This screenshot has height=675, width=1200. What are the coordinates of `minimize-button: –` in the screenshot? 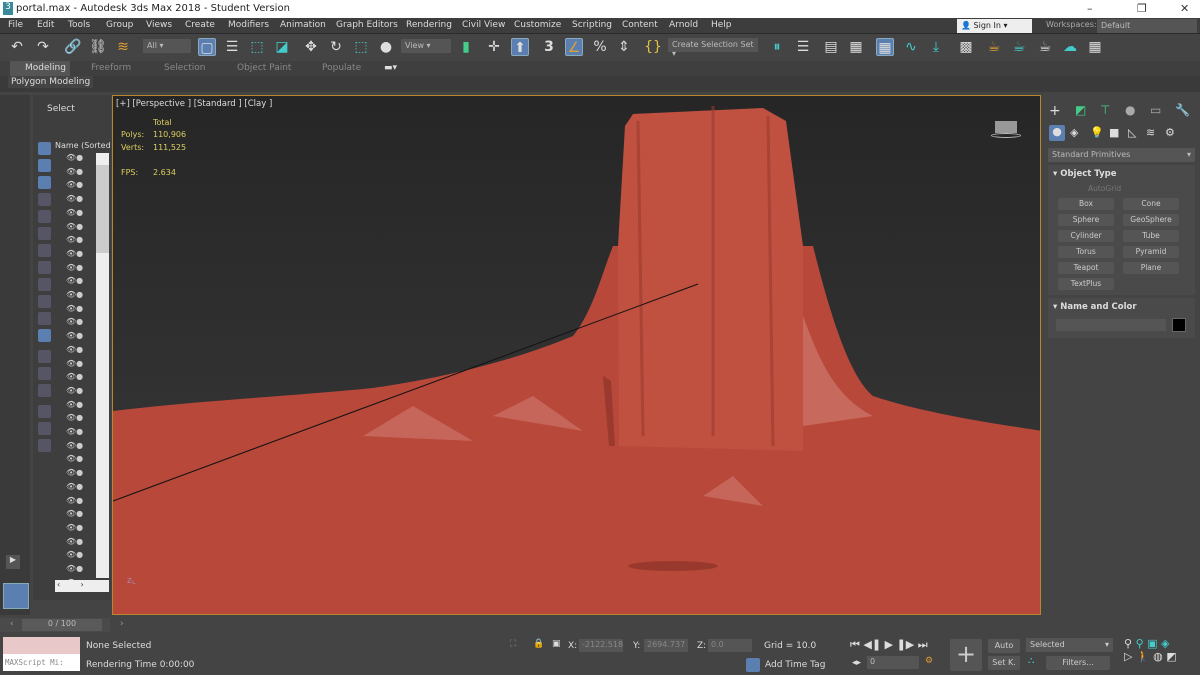 It's located at (1090, 8).